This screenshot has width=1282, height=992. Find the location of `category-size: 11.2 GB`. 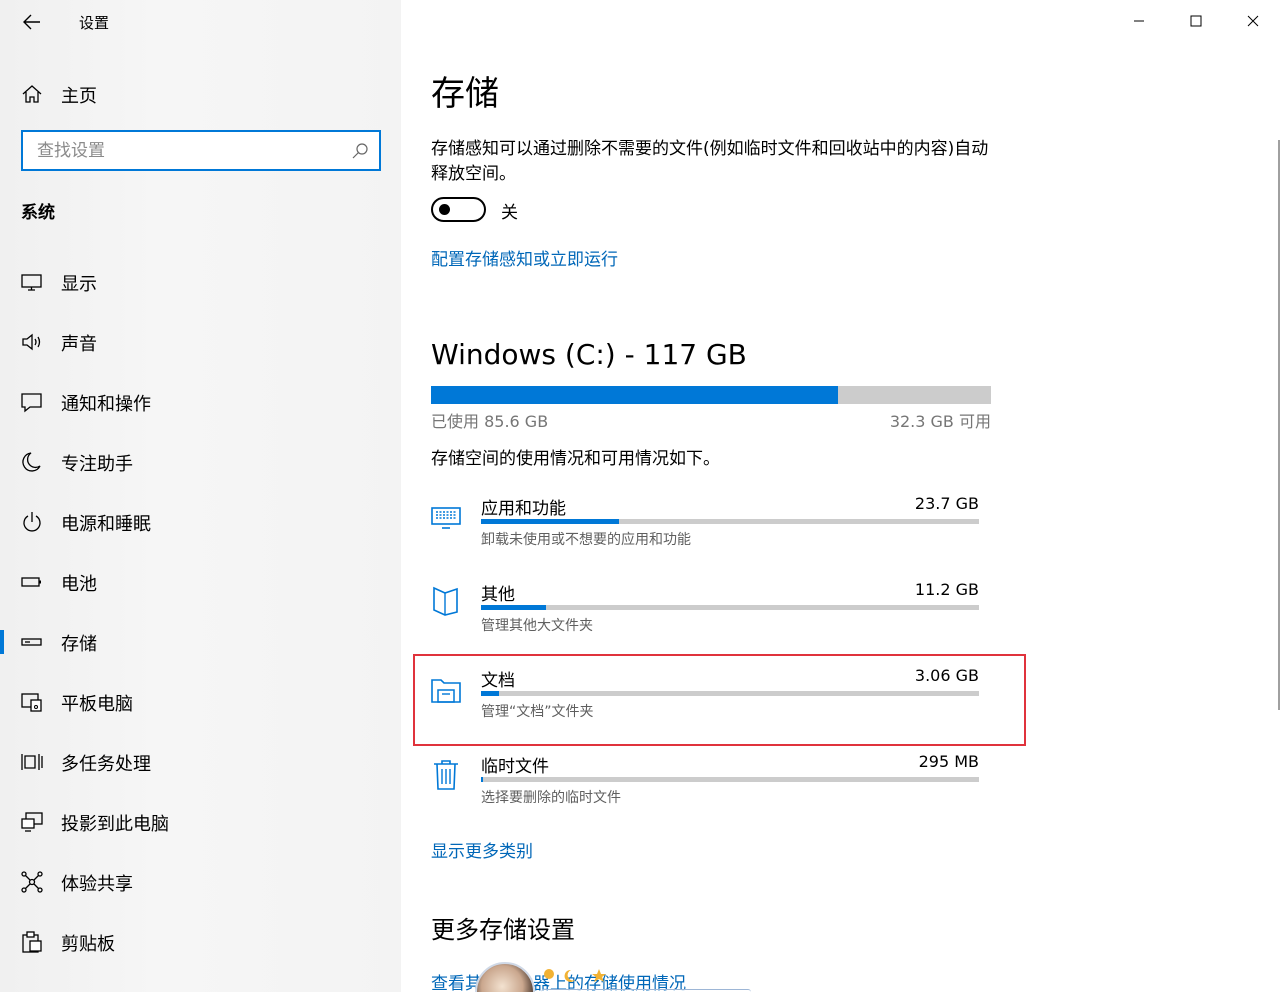

category-size: 11.2 GB is located at coordinates (946, 589).